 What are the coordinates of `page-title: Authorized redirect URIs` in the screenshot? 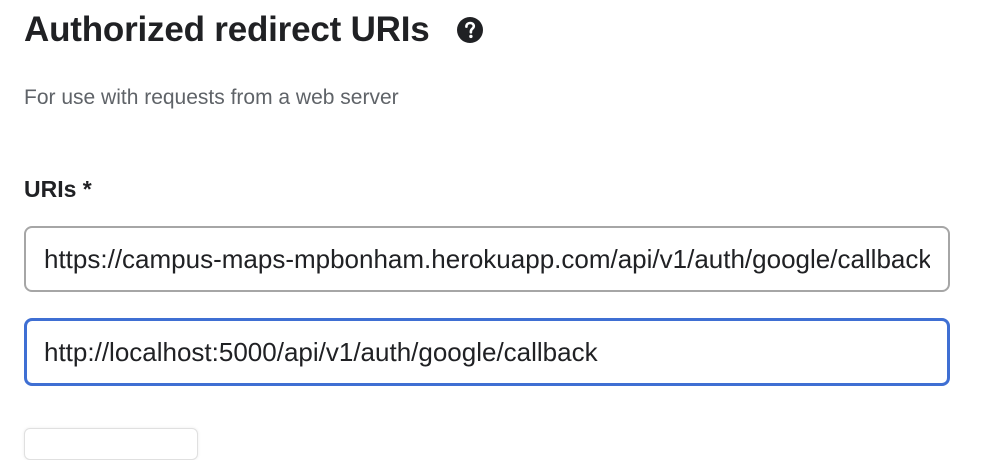 It's located at (227, 29).